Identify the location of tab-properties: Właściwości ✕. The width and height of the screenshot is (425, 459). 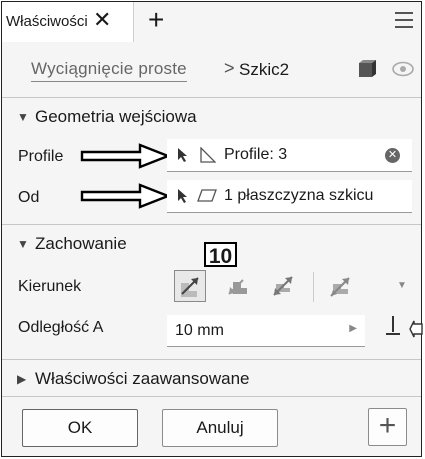
(68, 22).